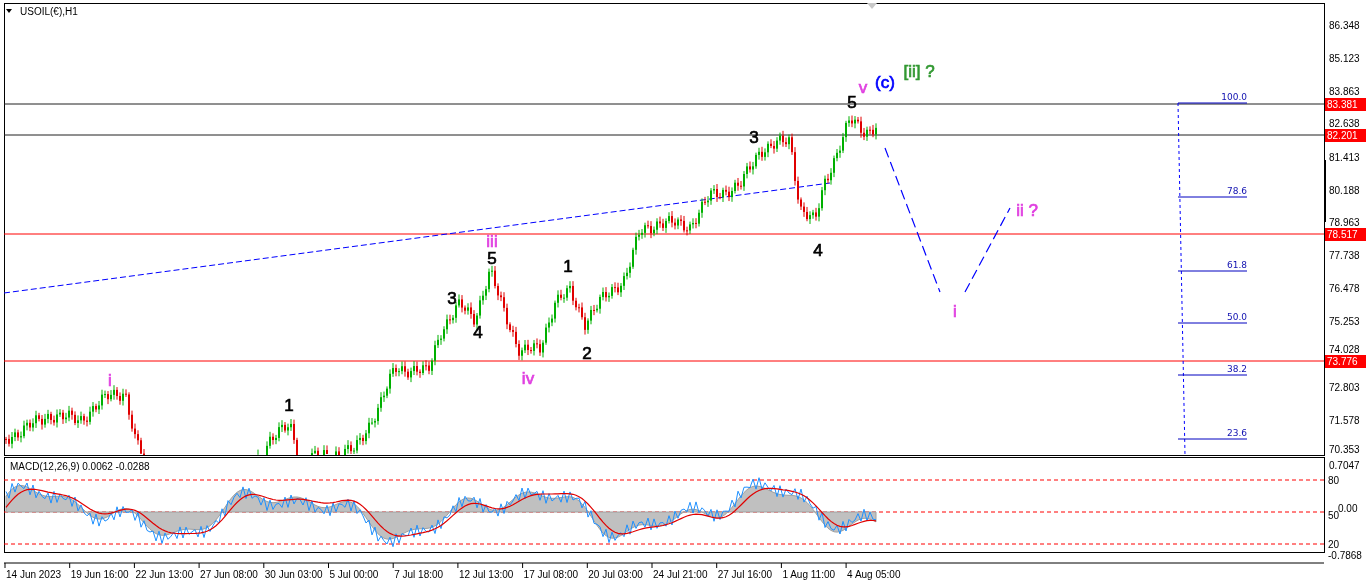  I want to click on price-tick: 70.353, so click(1344, 449).